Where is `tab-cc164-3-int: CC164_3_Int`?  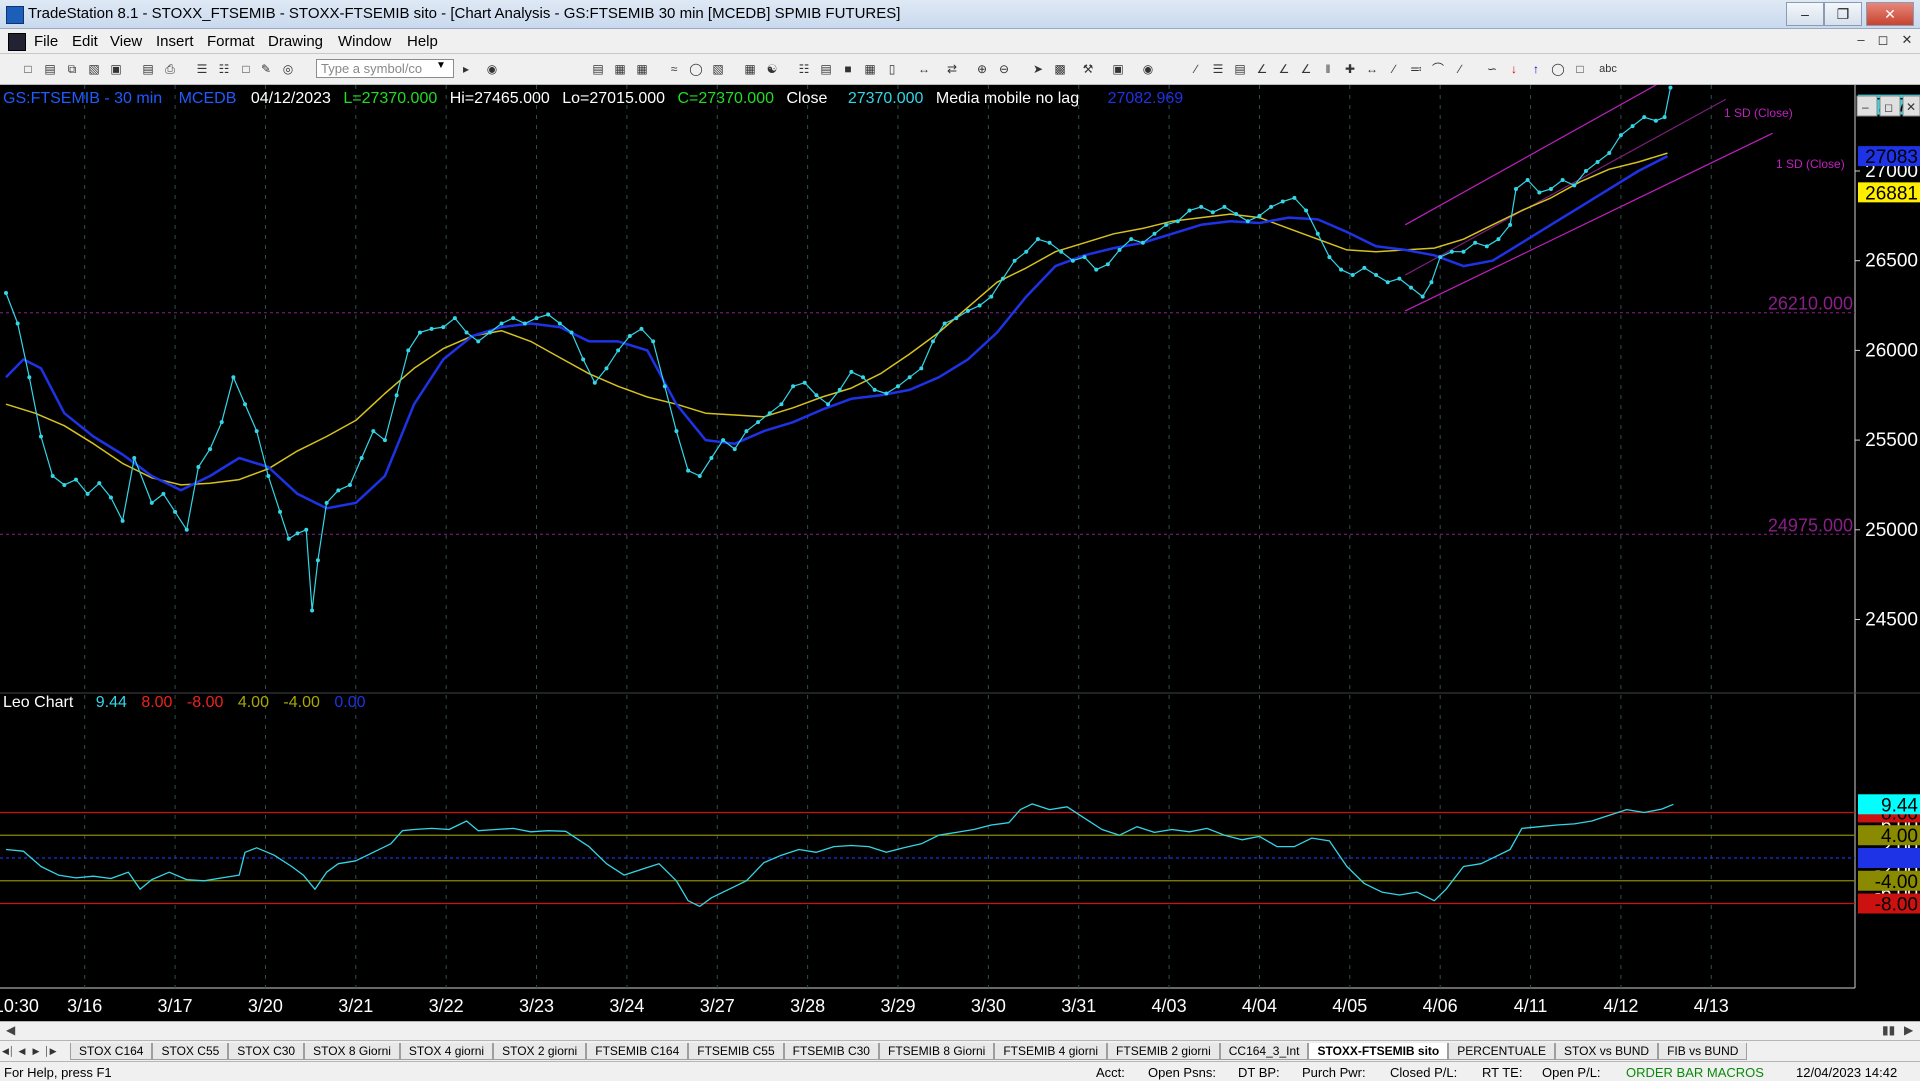 tab-cc164-3-int: CC164_3_Int is located at coordinates (1264, 1051).